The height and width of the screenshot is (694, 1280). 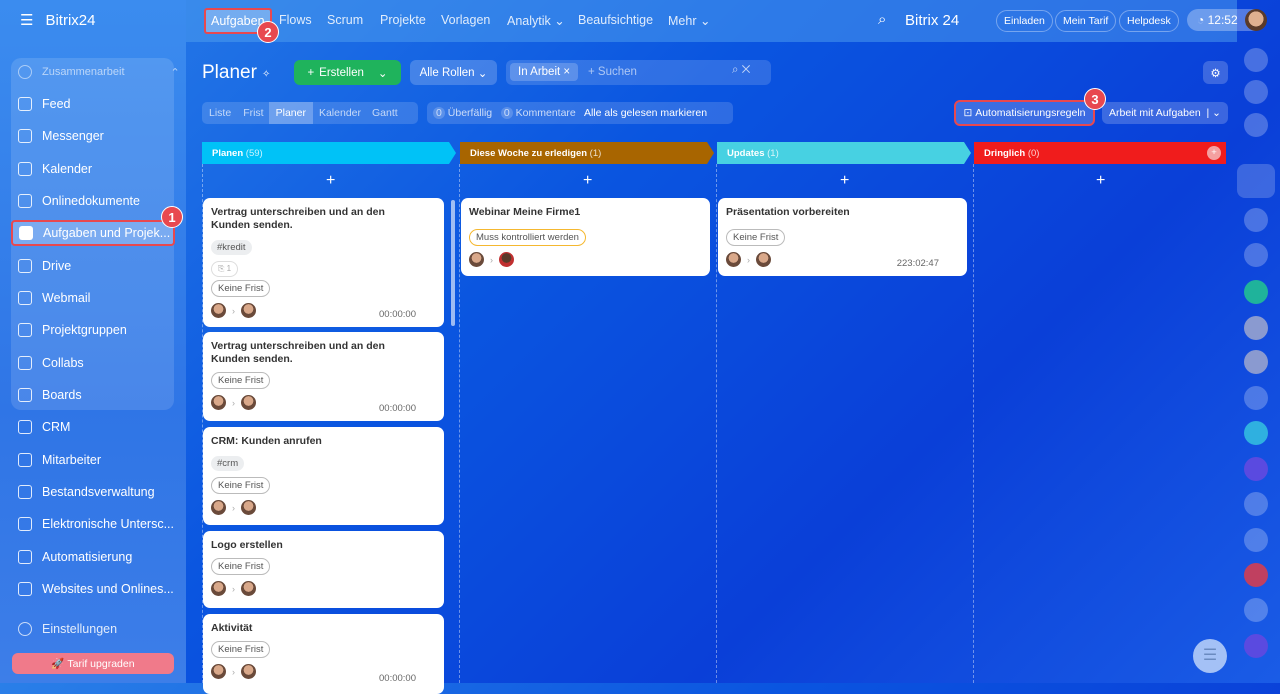 What do you see at coordinates (615, 20) in the screenshot?
I see `nav-supervise: Beaufsichtige` at bounding box center [615, 20].